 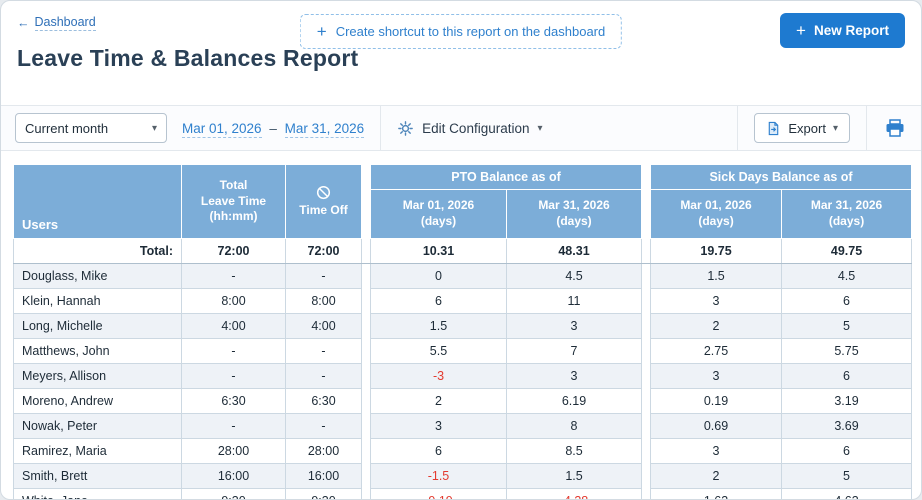 What do you see at coordinates (574, 426) in the screenshot?
I see `pto-balance-end-value: 8` at bounding box center [574, 426].